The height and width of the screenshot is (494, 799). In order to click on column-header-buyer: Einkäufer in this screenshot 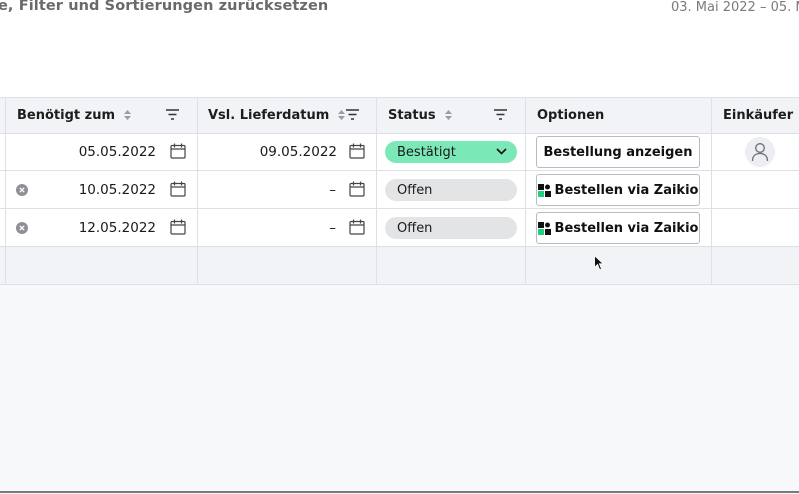, I will do `click(761, 115)`.